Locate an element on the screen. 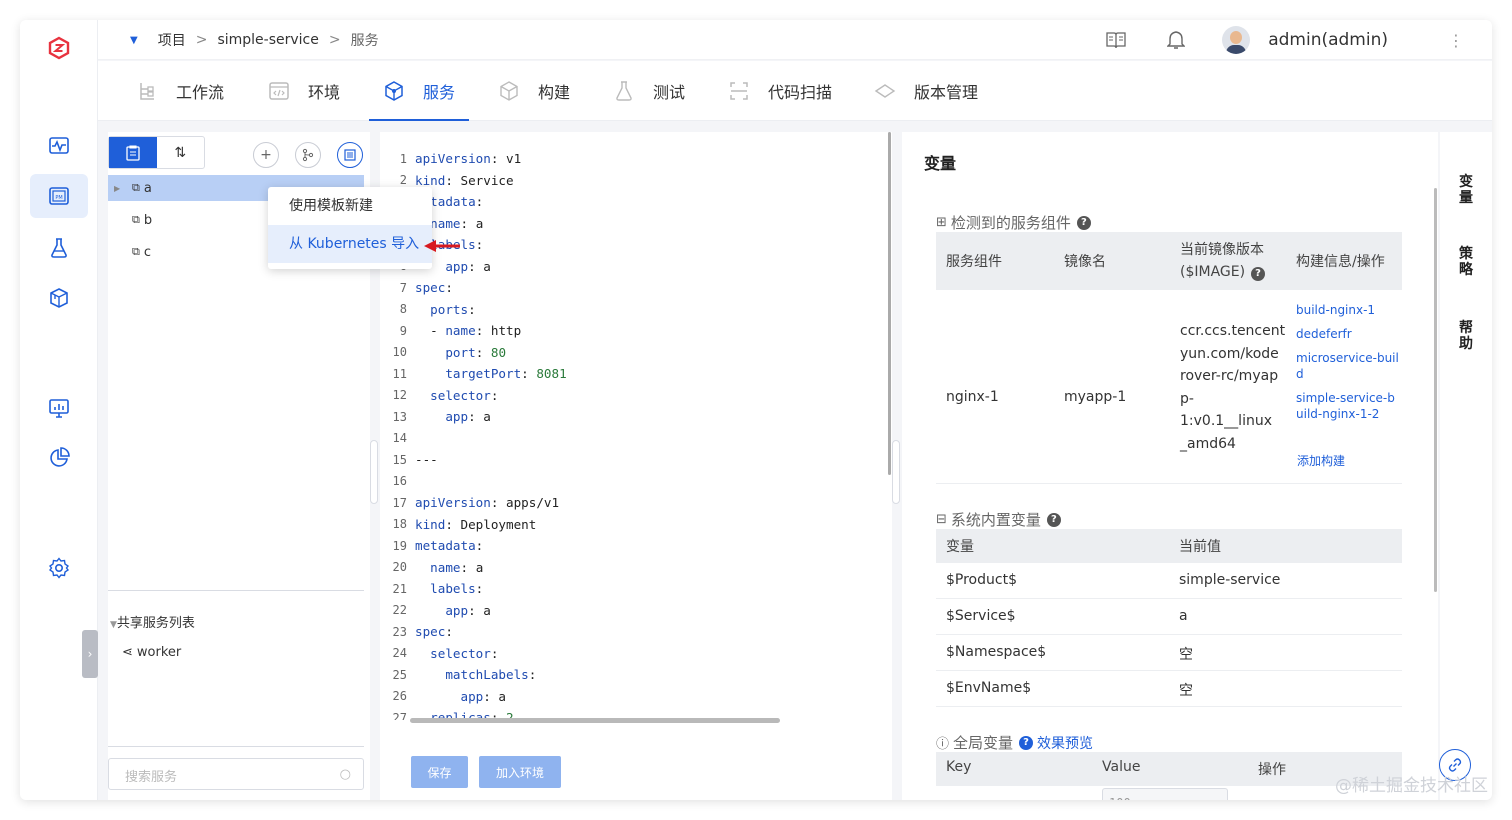 The height and width of the screenshot is (820, 1512). book-icon is located at coordinates (1116, 40).